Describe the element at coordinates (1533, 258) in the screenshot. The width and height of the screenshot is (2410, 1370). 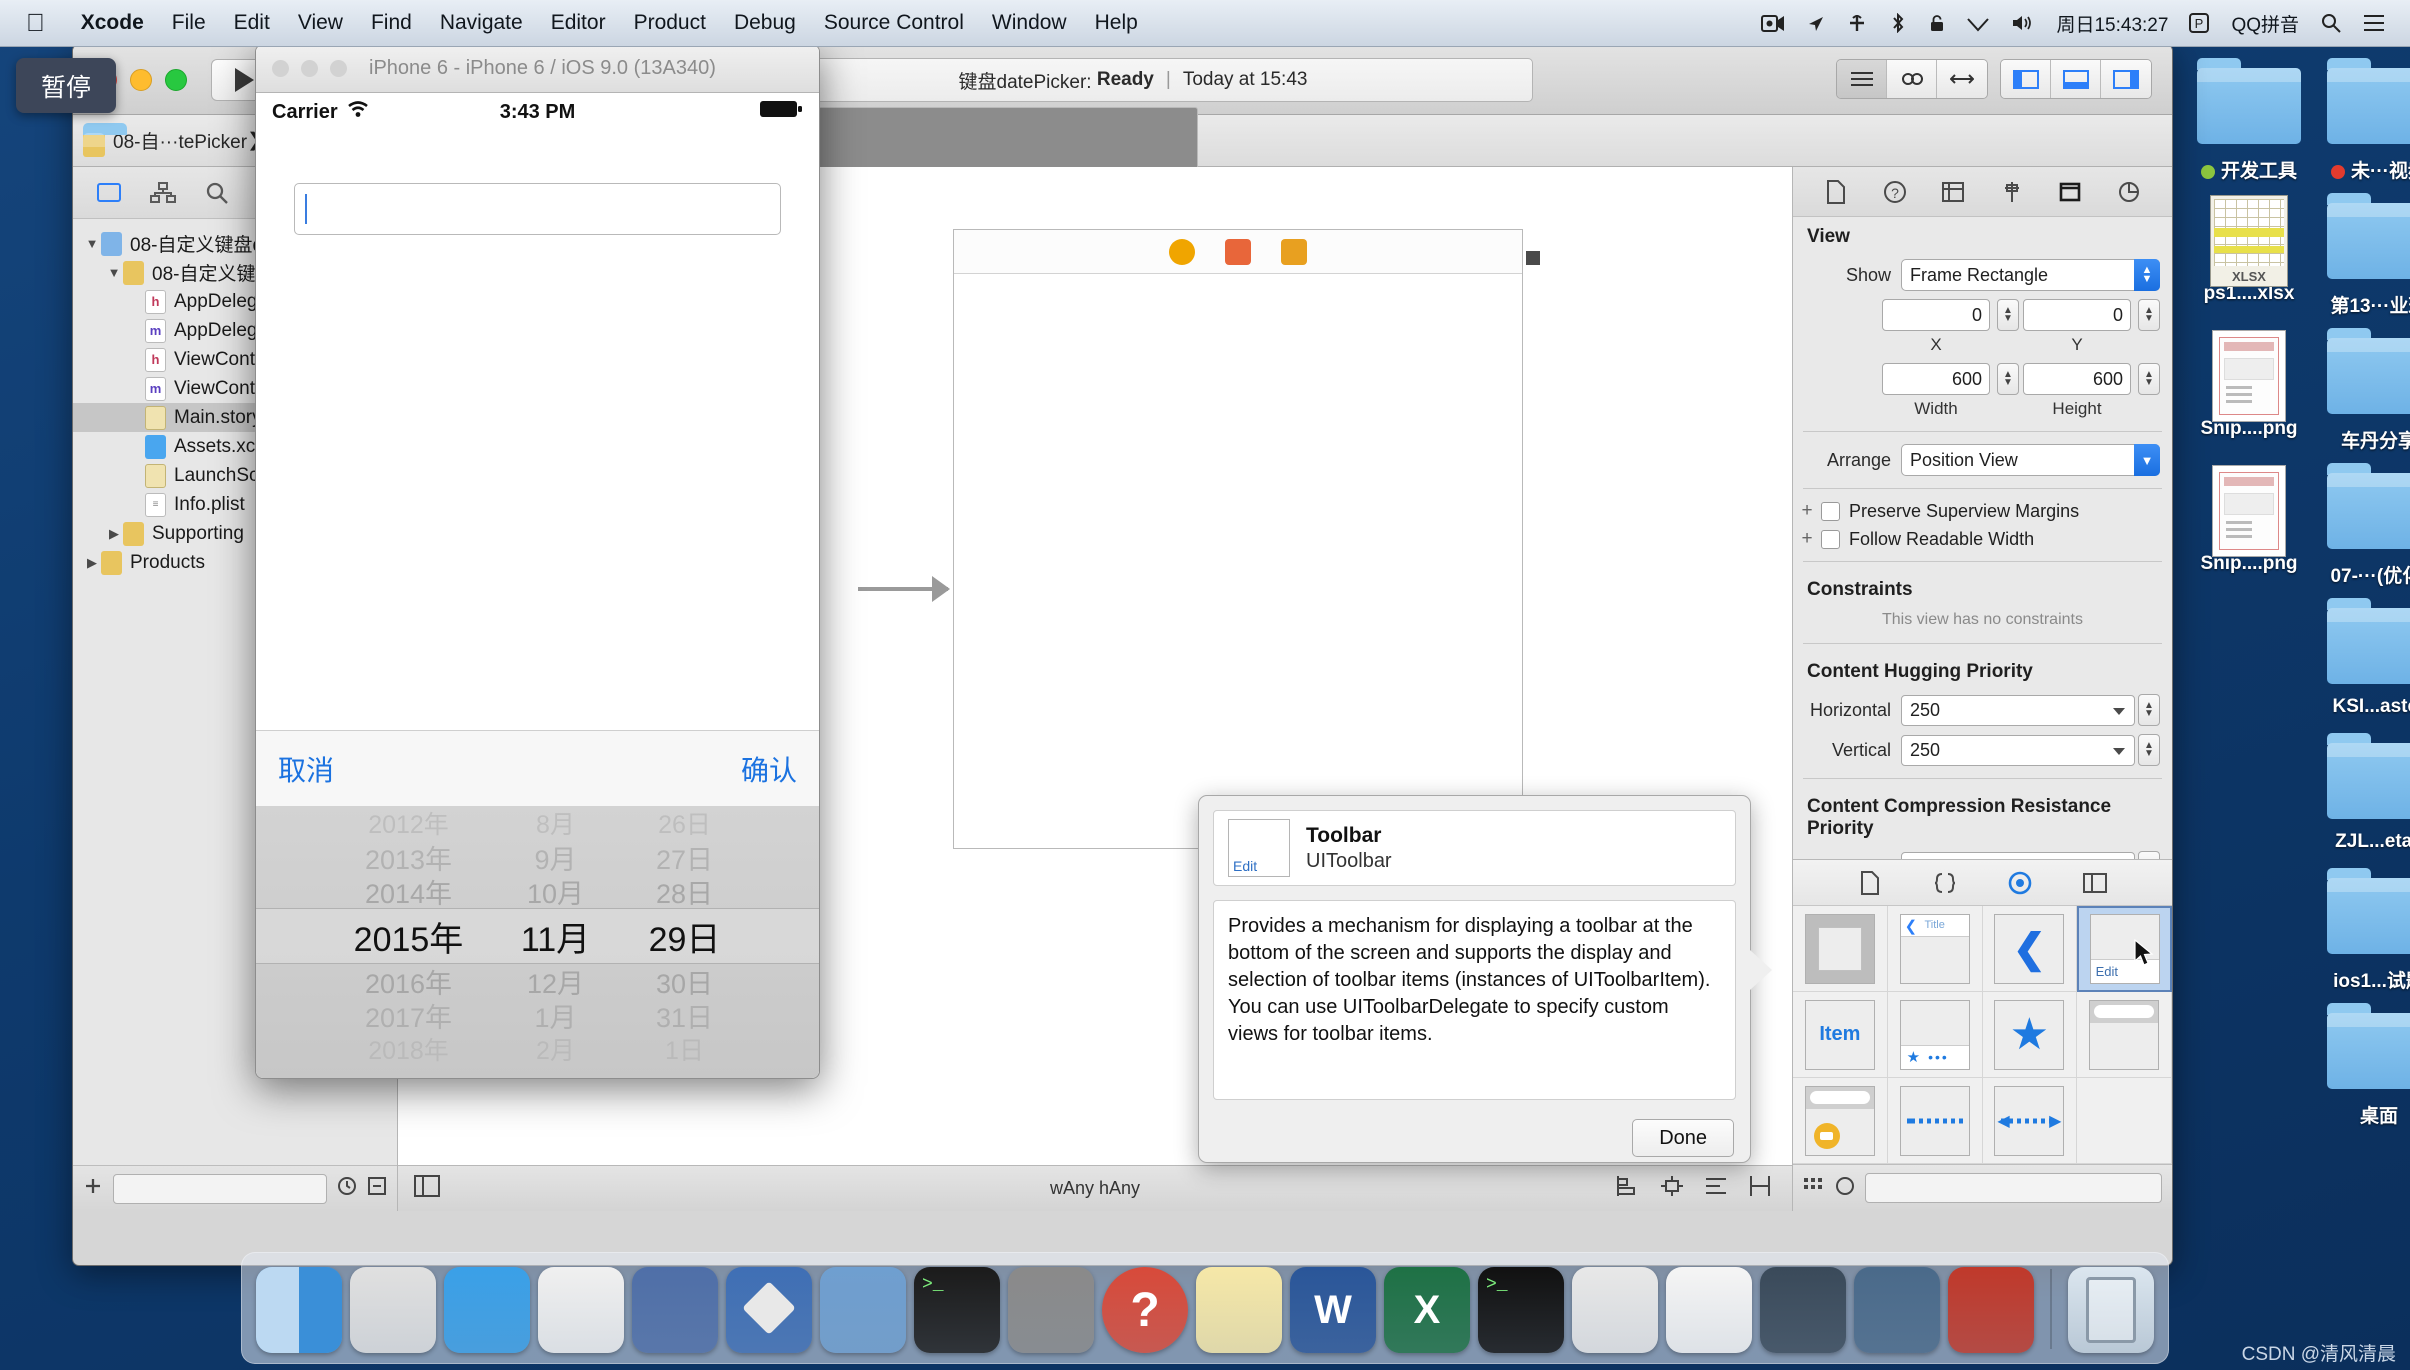
I see `selection-handle` at that location.